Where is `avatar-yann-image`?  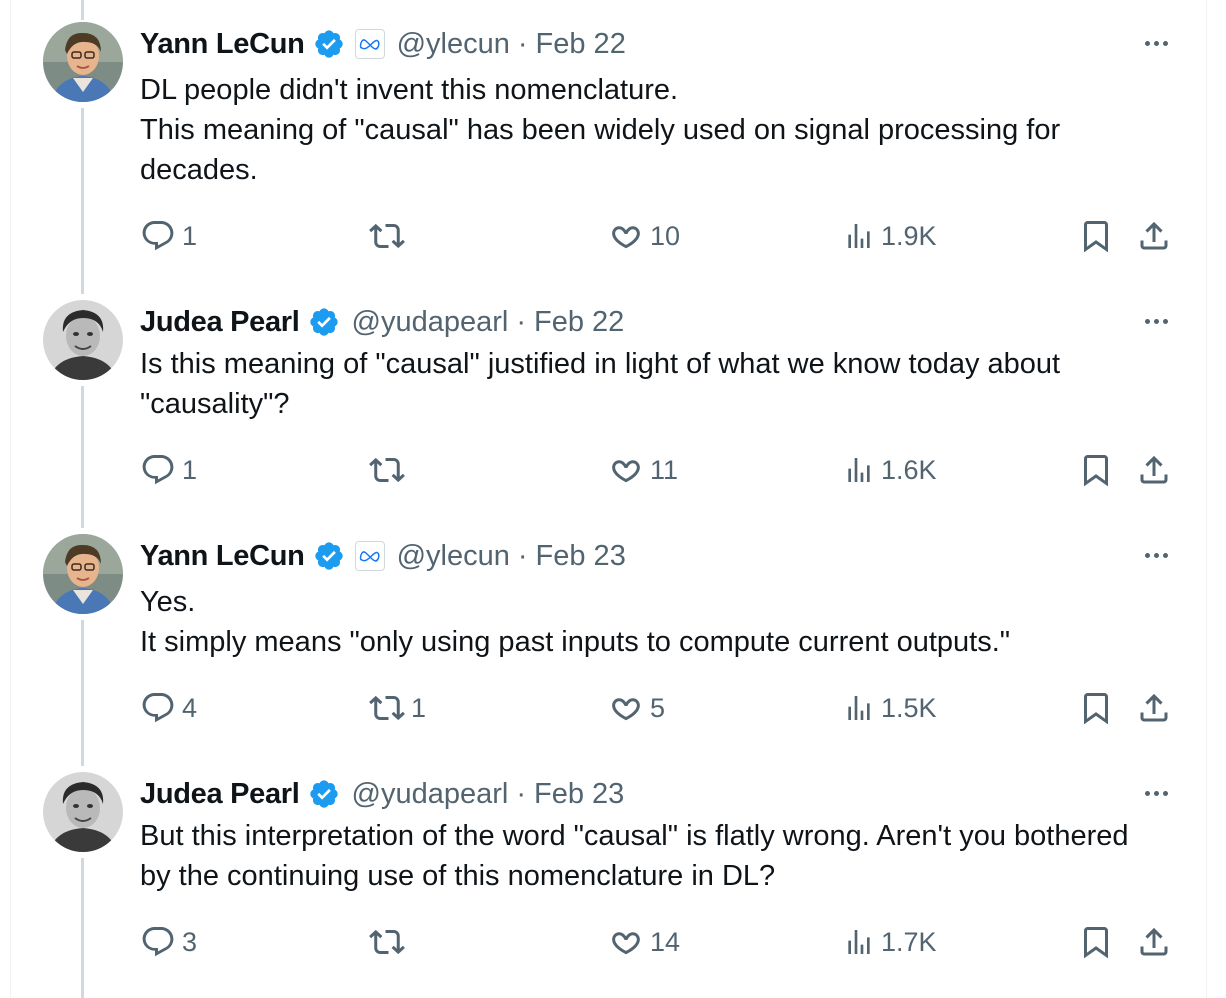
avatar-yann-image is located at coordinates (83, 62).